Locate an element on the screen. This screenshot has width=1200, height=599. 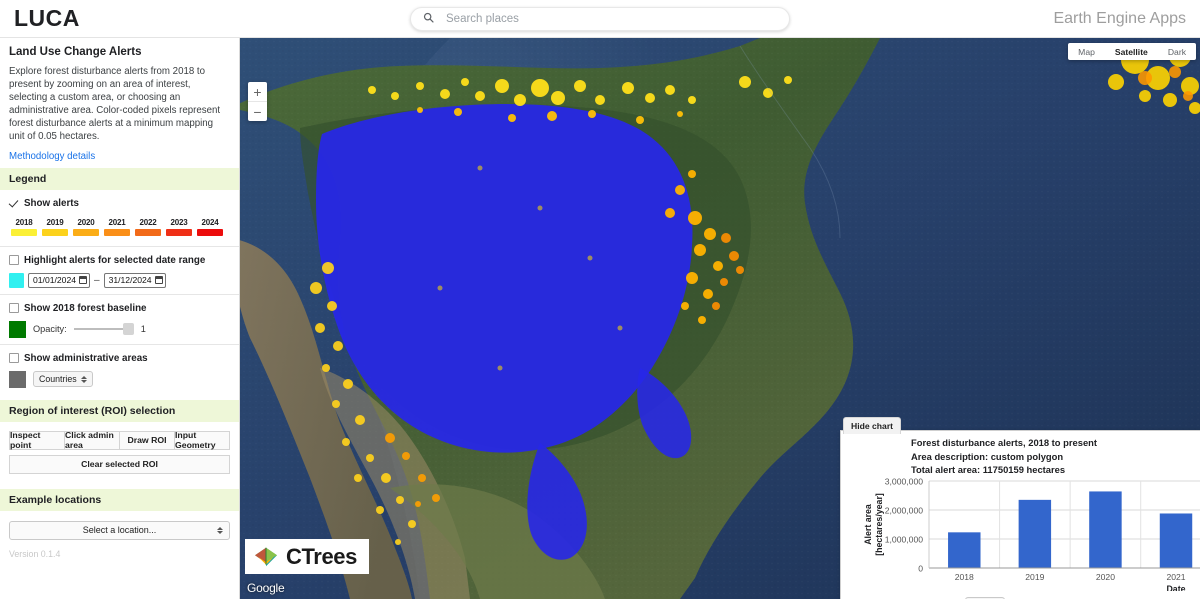
admin-checkbox is located at coordinates (14, 358).